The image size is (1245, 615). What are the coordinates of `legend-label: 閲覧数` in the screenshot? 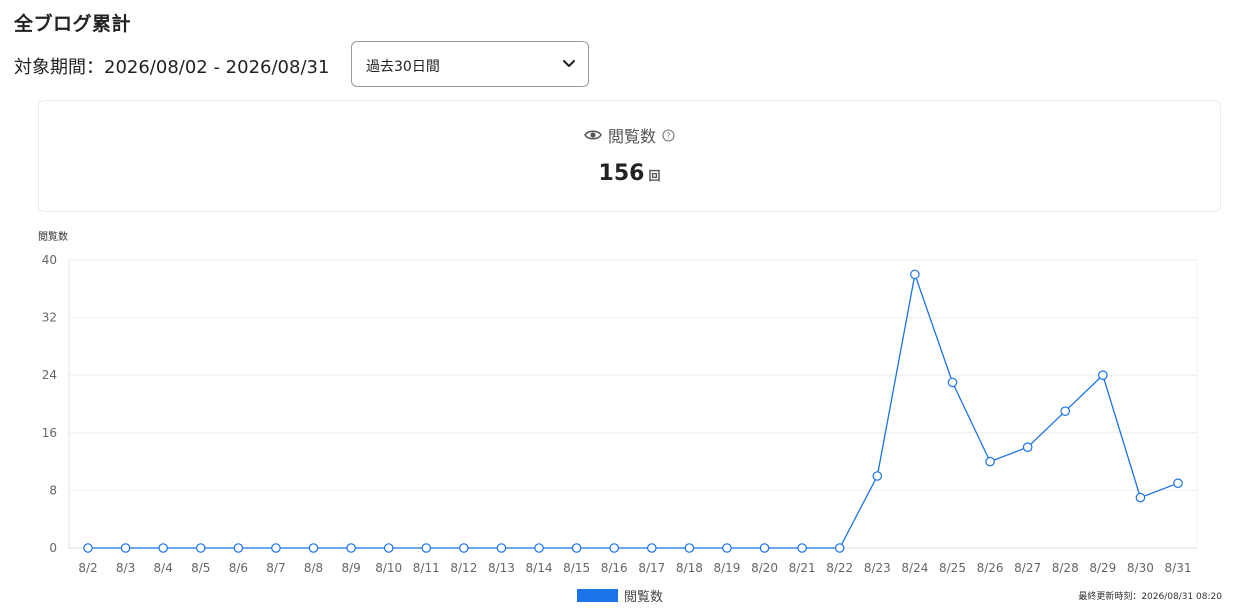 It's located at (644, 597).